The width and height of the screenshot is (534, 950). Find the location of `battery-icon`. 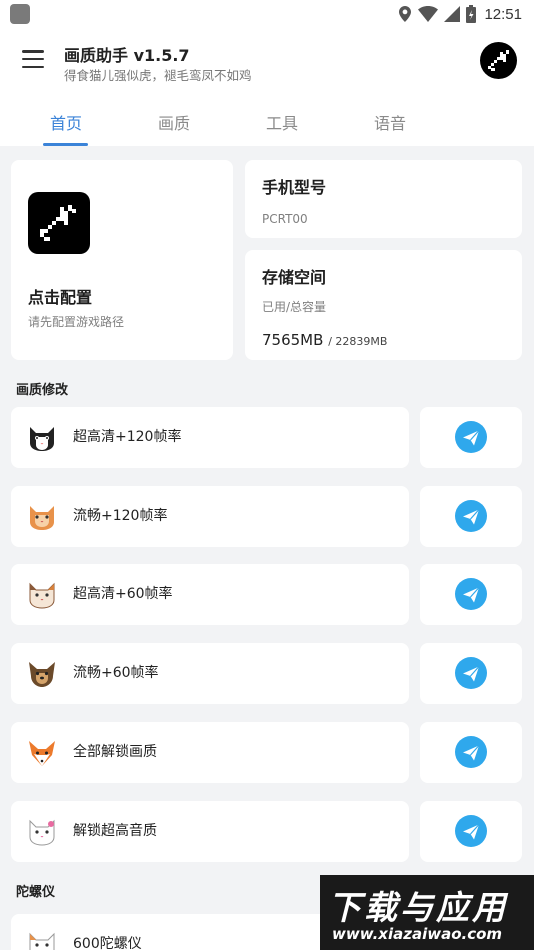

battery-icon is located at coordinates (471, 14).